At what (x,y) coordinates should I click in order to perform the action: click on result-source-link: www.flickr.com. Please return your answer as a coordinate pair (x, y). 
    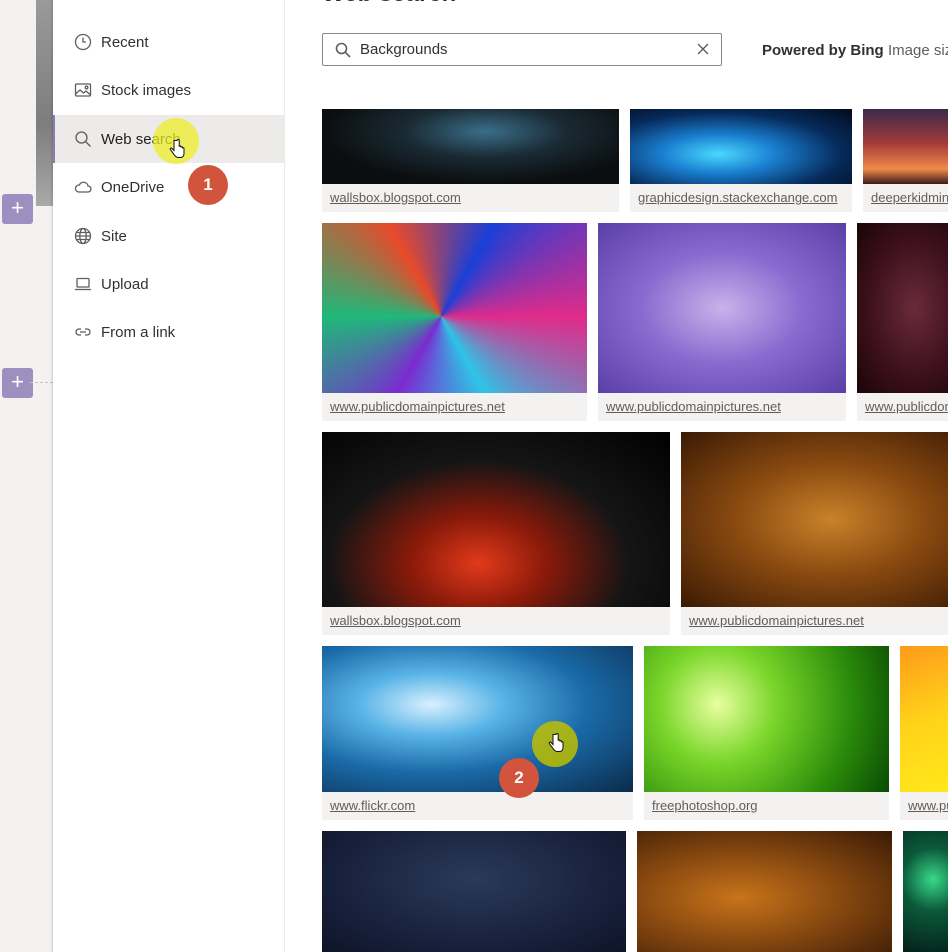
    Looking at the image, I should click on (372, 805).